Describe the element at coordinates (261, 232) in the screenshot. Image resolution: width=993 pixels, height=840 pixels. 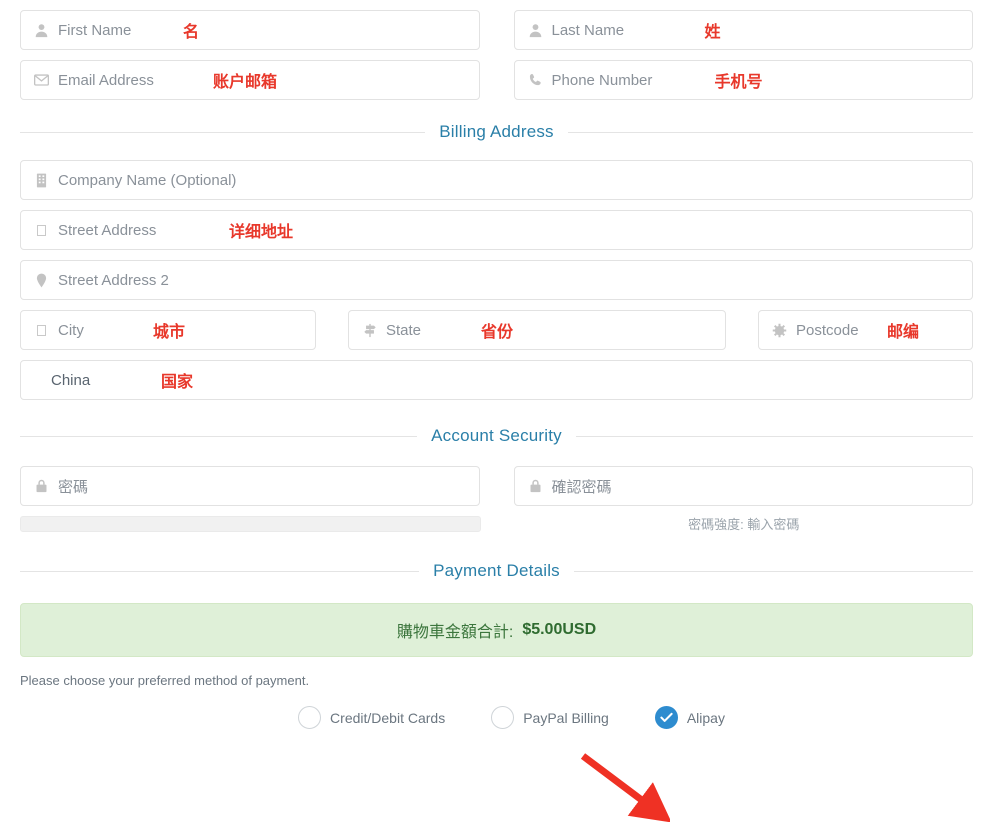
I see `street-address-annotation: 详细地址` at that location.